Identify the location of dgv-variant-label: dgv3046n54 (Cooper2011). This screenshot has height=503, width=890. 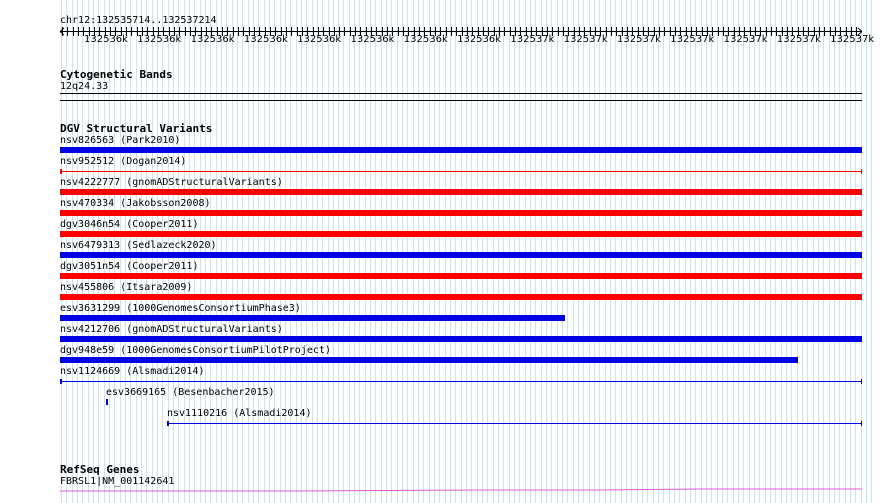
(129, 225).